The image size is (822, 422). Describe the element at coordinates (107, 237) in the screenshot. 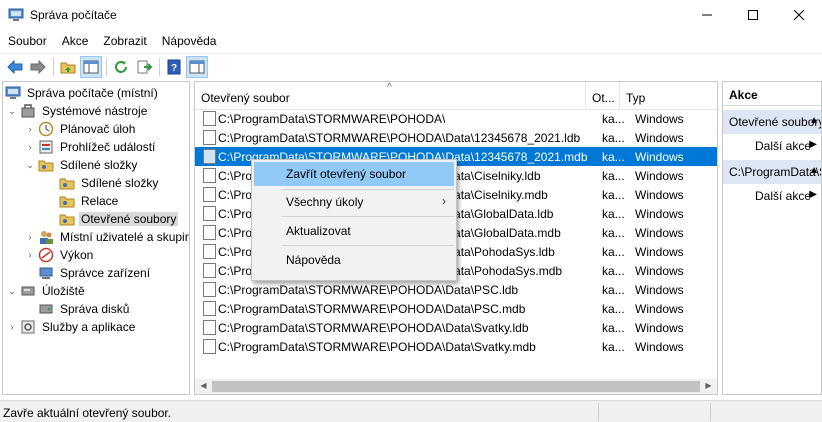

I see `tree-item-local-users: › Místní uživatelé a skupiny` at that location.